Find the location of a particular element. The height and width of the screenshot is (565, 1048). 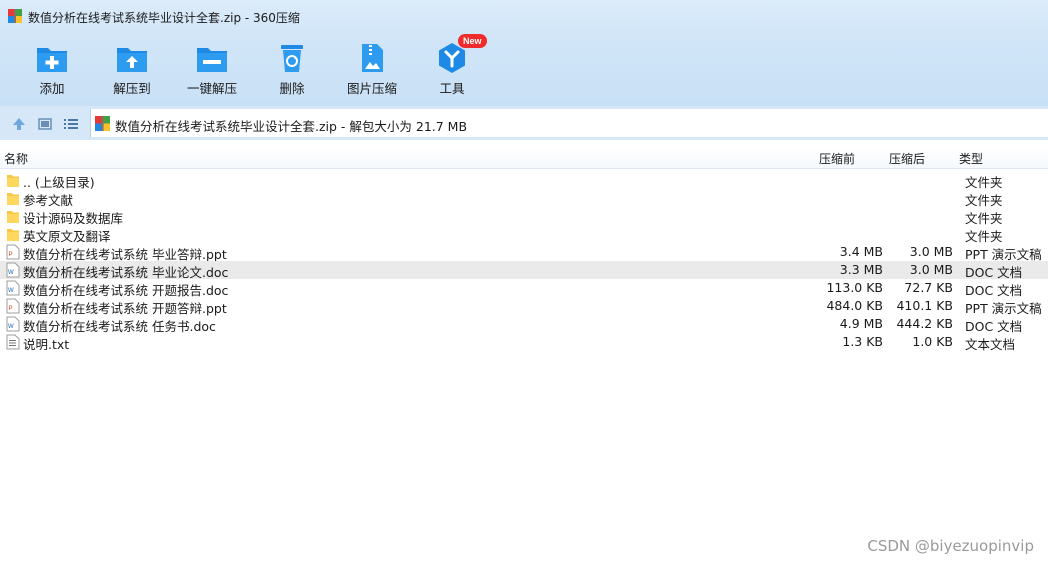

up-arrow-icon is located at coordinates (19, 124).